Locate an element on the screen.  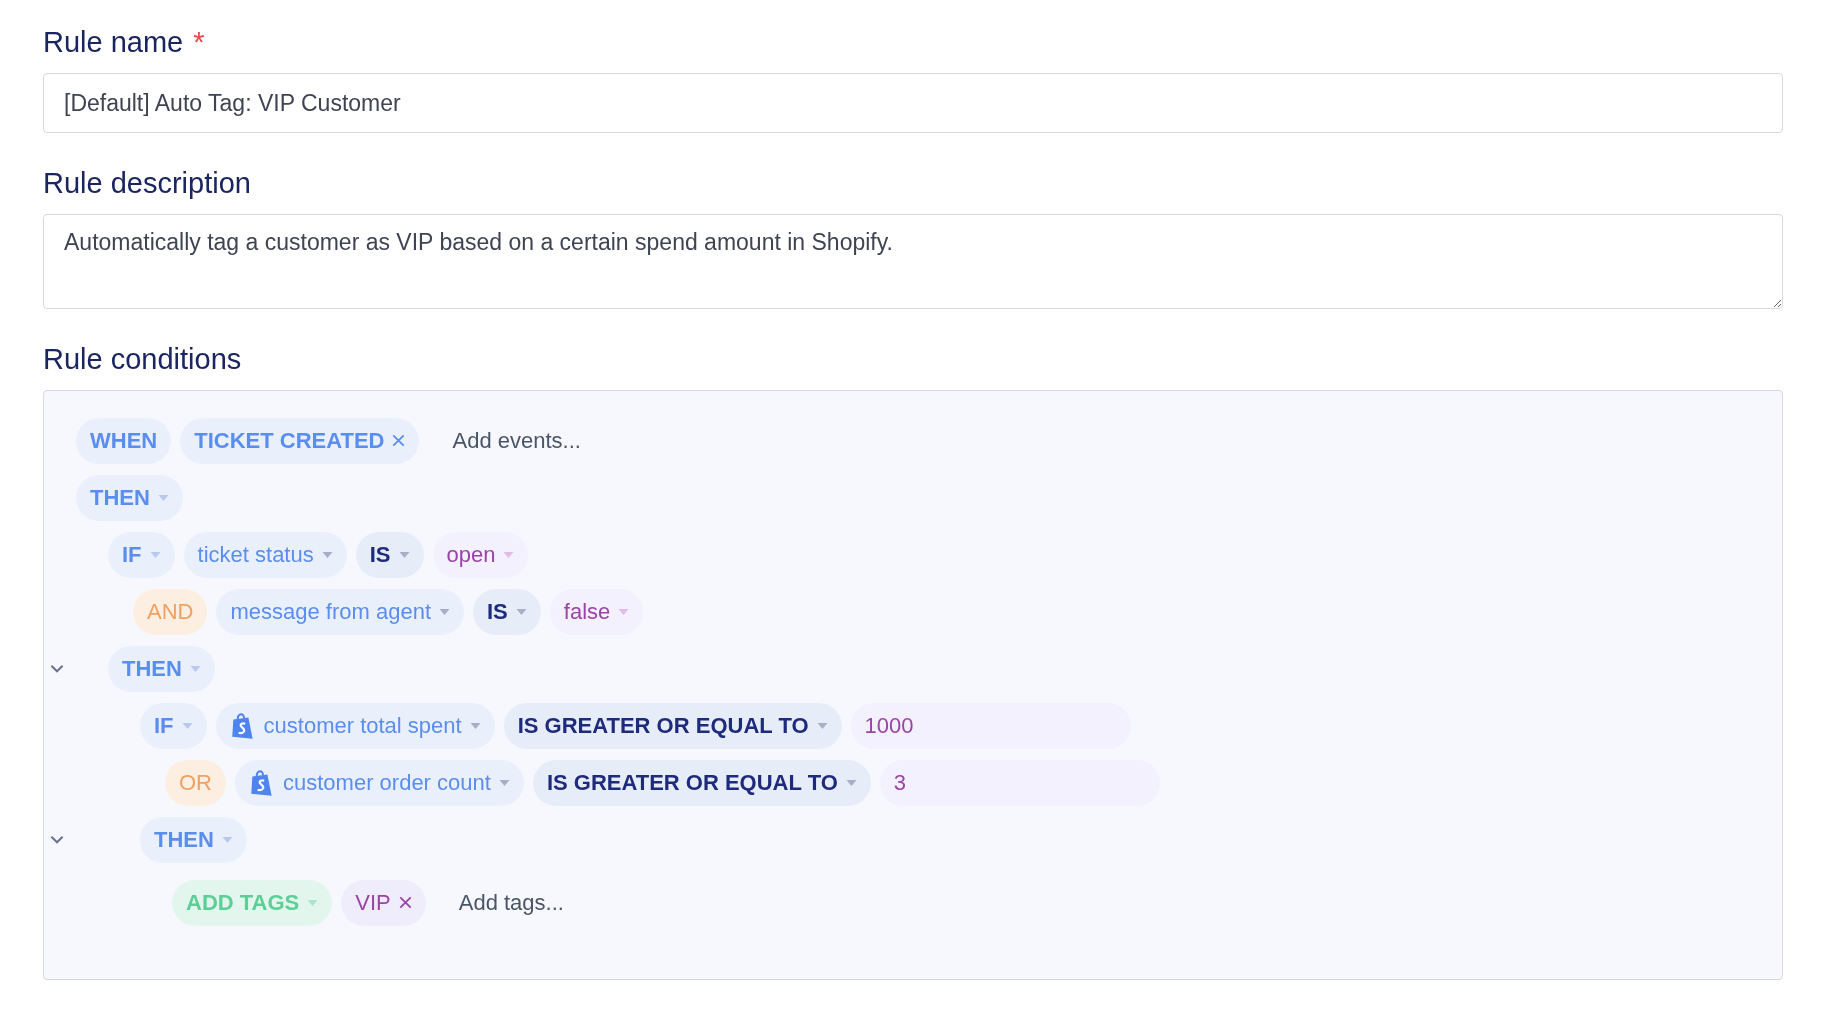
value-field: 3 is located at coordinates (1019, 782).